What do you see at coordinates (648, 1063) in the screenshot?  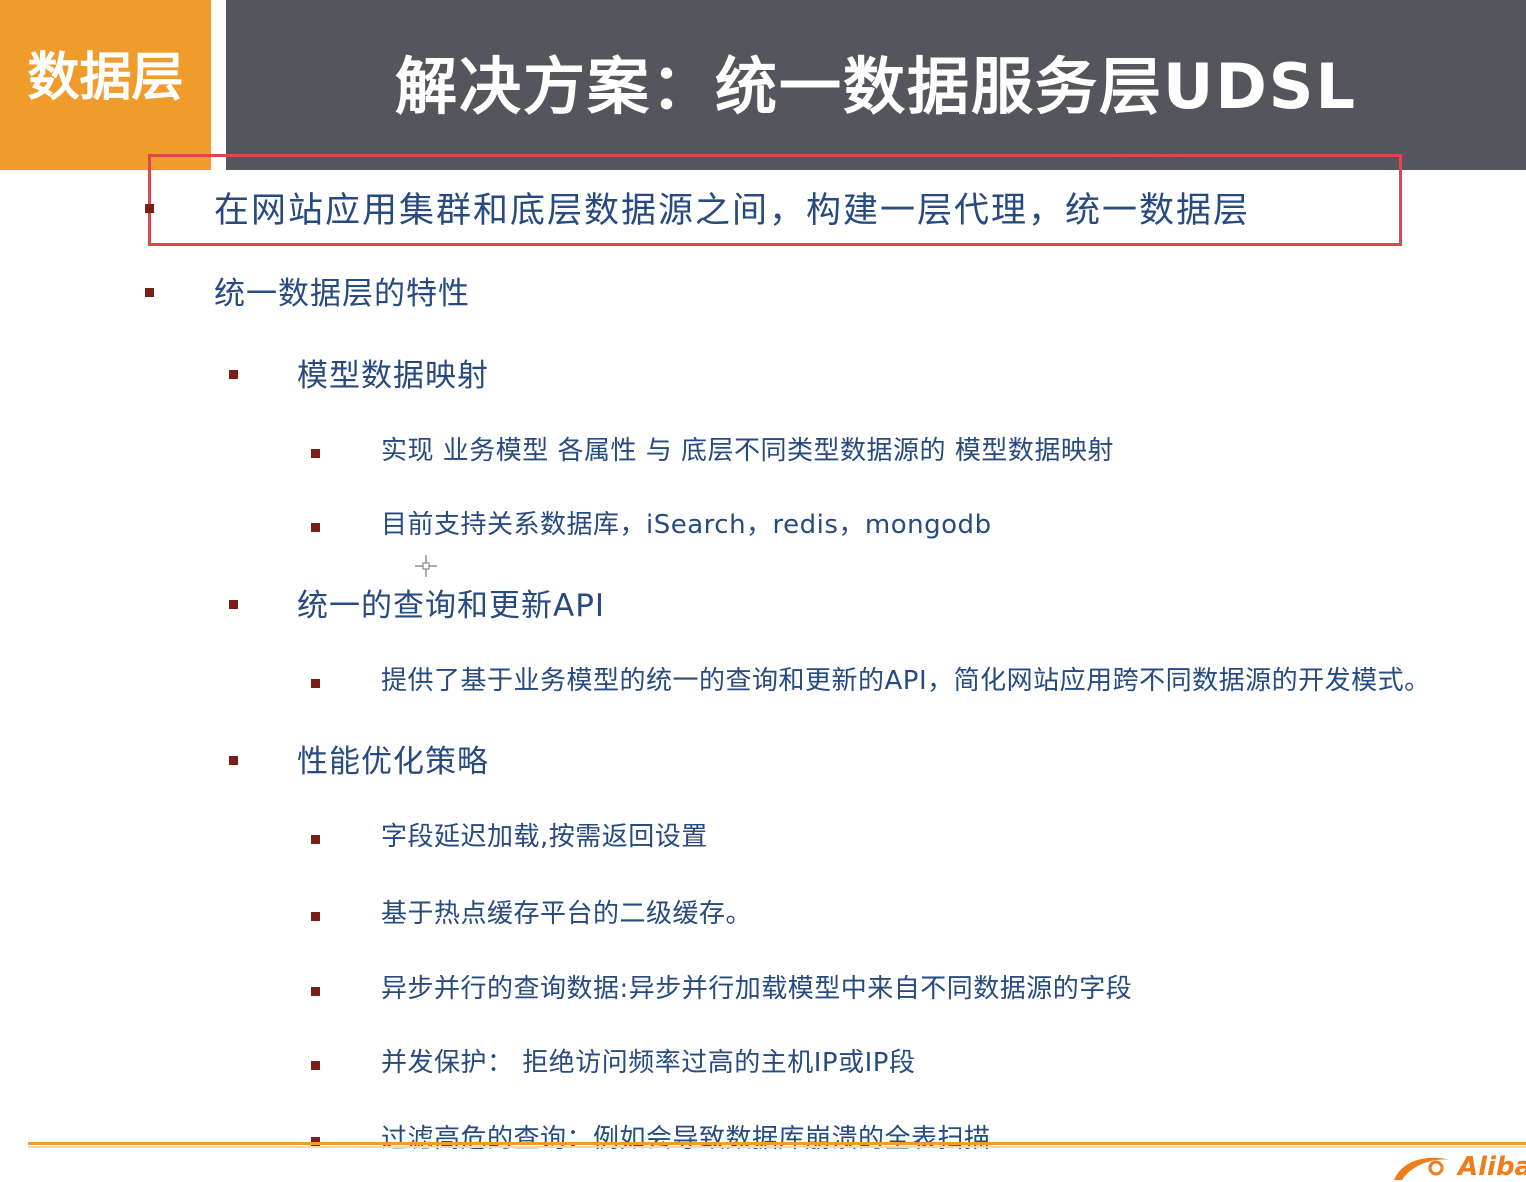 I see `list-item-level3: 并发保护： 拒绝访问频率过高的主机IP或IP段` at bounding box center [648, 1063].